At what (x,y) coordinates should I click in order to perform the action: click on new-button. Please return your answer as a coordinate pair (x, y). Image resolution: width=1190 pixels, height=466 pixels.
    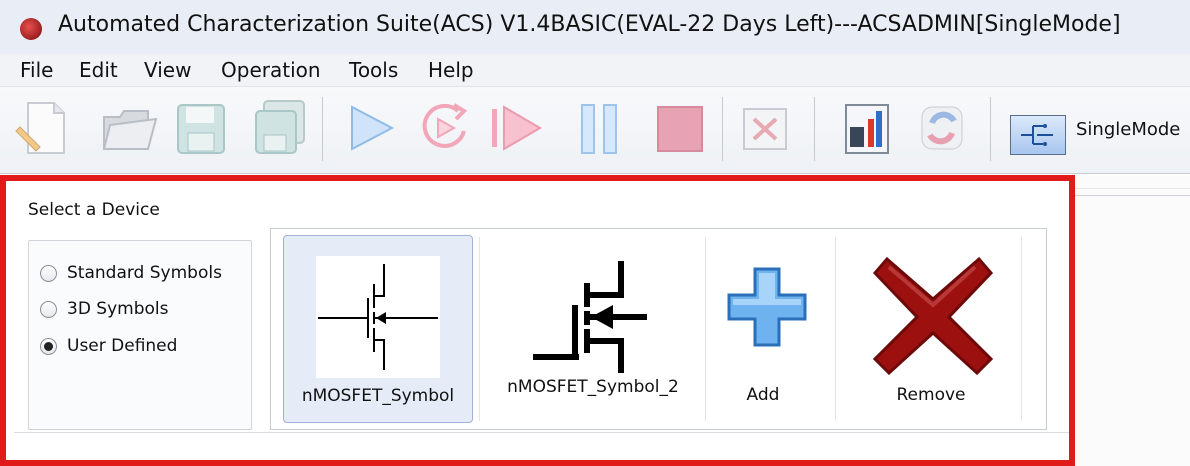
    Looking at the image, I should click on (44, 128).